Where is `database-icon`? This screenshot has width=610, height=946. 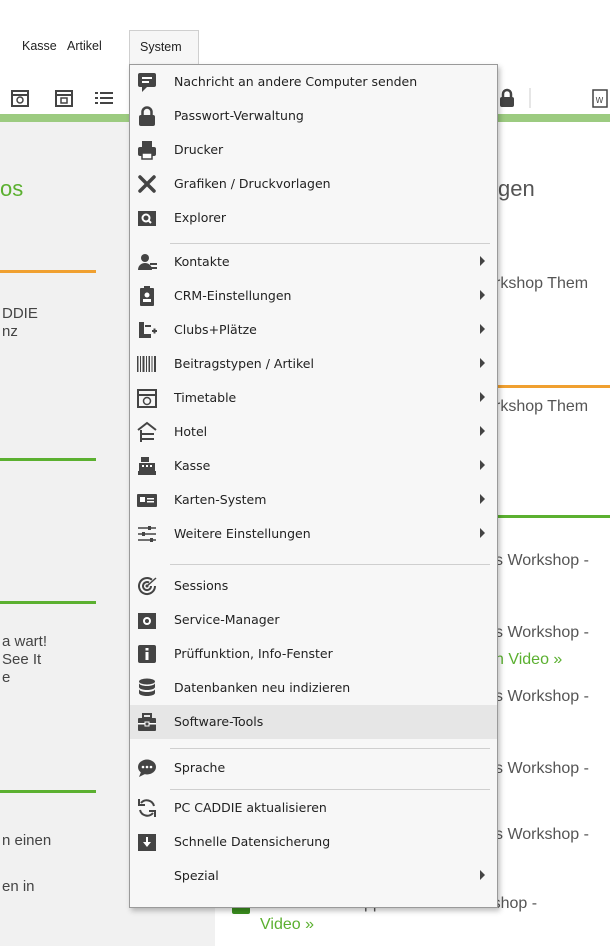
database-icon is located at coordinates (147, 687).